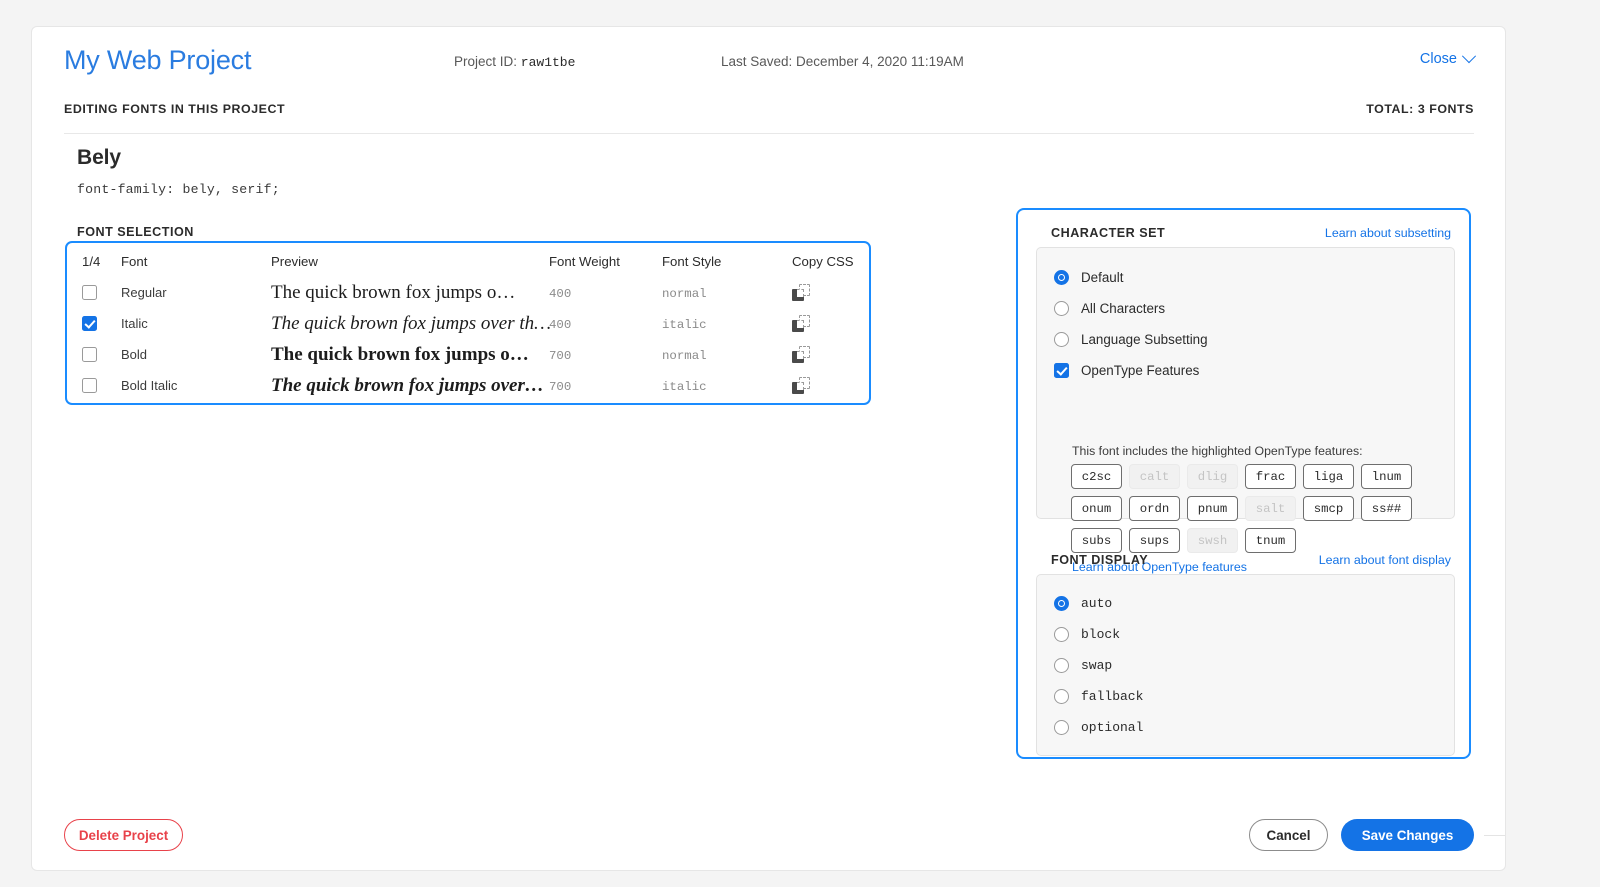 The height and width of the screenshot is (887, 1600). I want to click on row-checkbox-italic, so click(89, 323).